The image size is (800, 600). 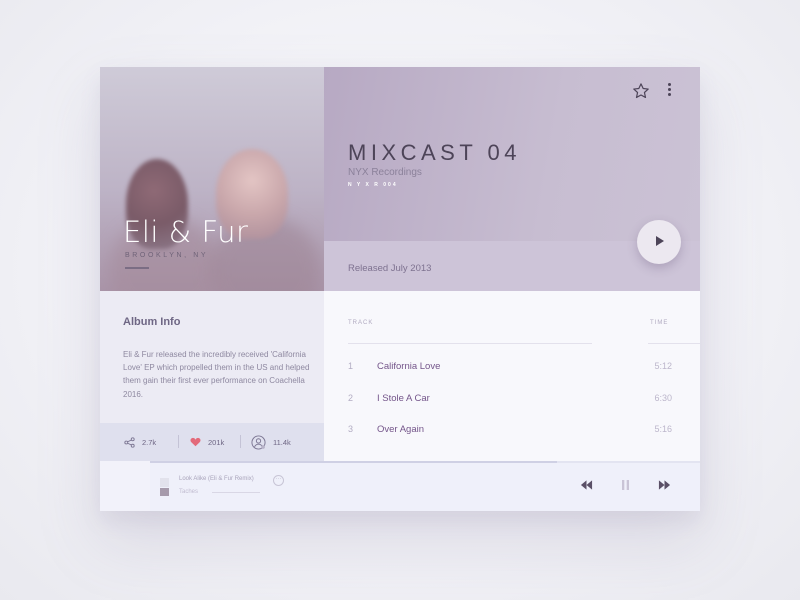 What do you see at coordinates (586, 485) in the screenshot?
I see `rewind-icon` at bounding box center [586, 485].